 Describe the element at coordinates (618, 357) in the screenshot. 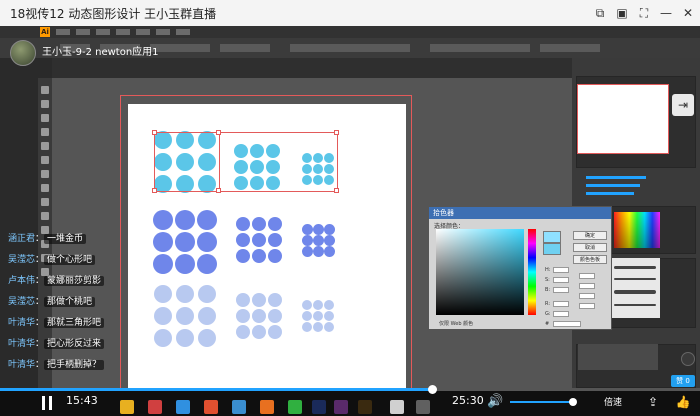

I see `layers-list` at that location.